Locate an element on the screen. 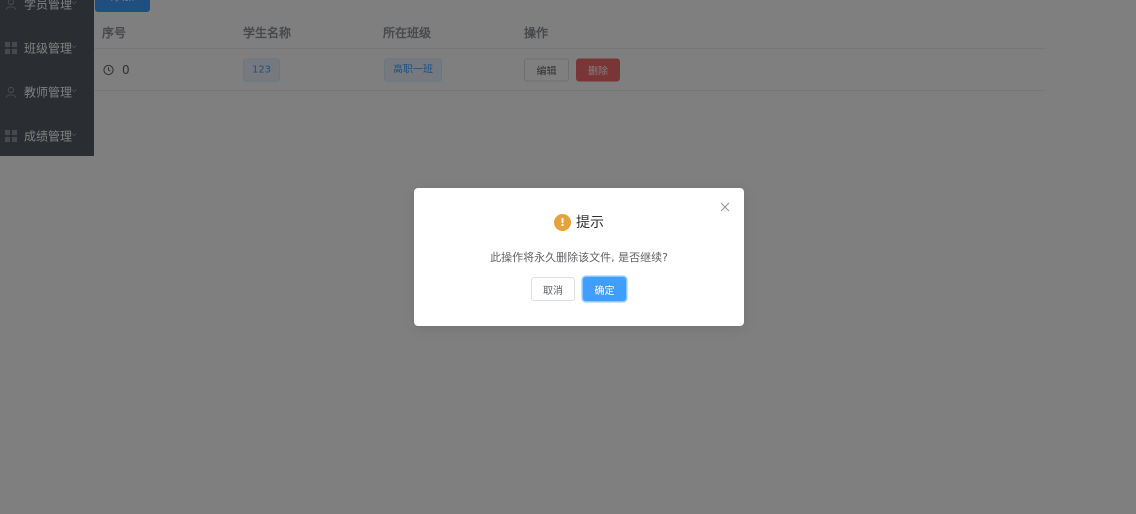 This screenshot has height=514, width=1136. confirm-button: 确定 is located at coordinates (604, 289).